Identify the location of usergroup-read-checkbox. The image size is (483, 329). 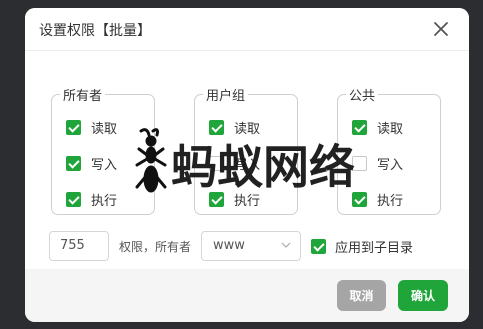
(216, 127).